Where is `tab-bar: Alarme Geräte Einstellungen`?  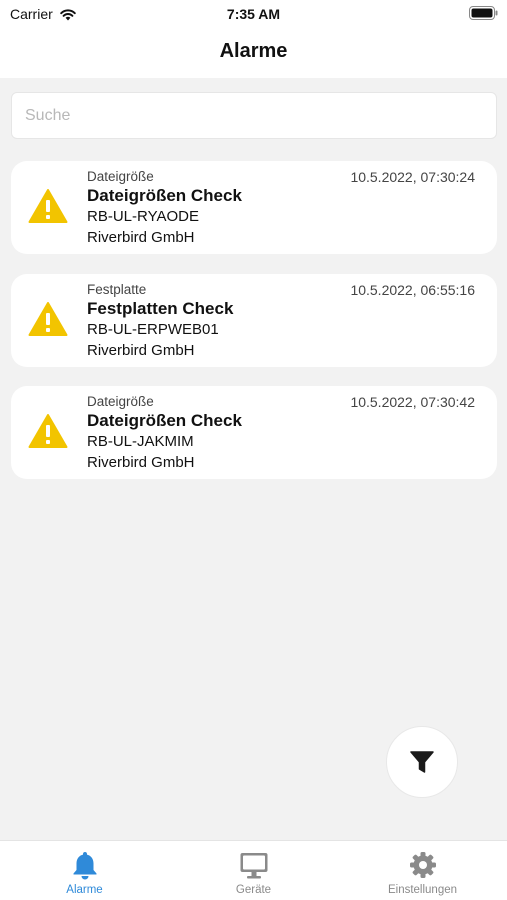 tab-bar: Alarme Geräte Einstellungen is located at coordinates (253, 870).